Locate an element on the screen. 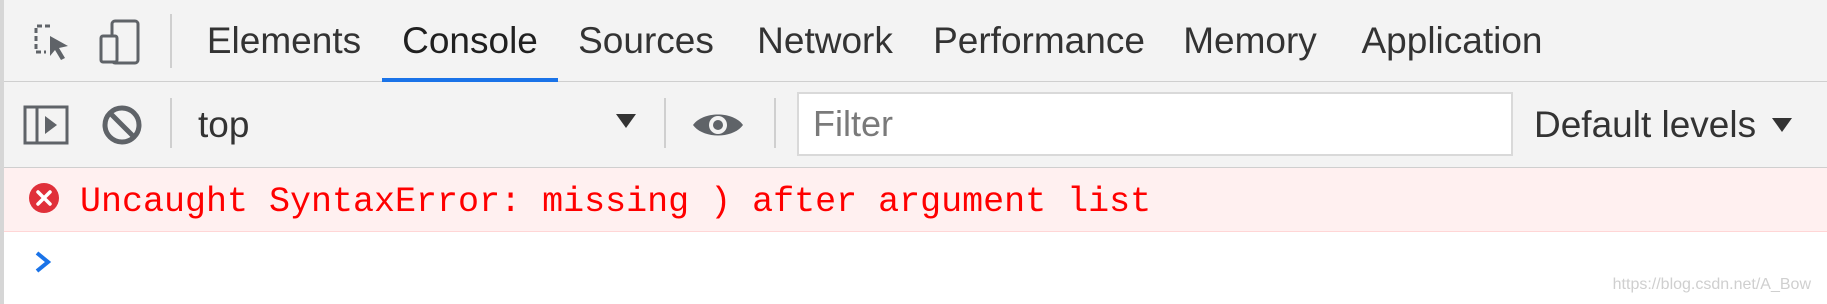 The width and height of the screenshot is (1827, 304). filter-input is located at coordinates (1155, 124).